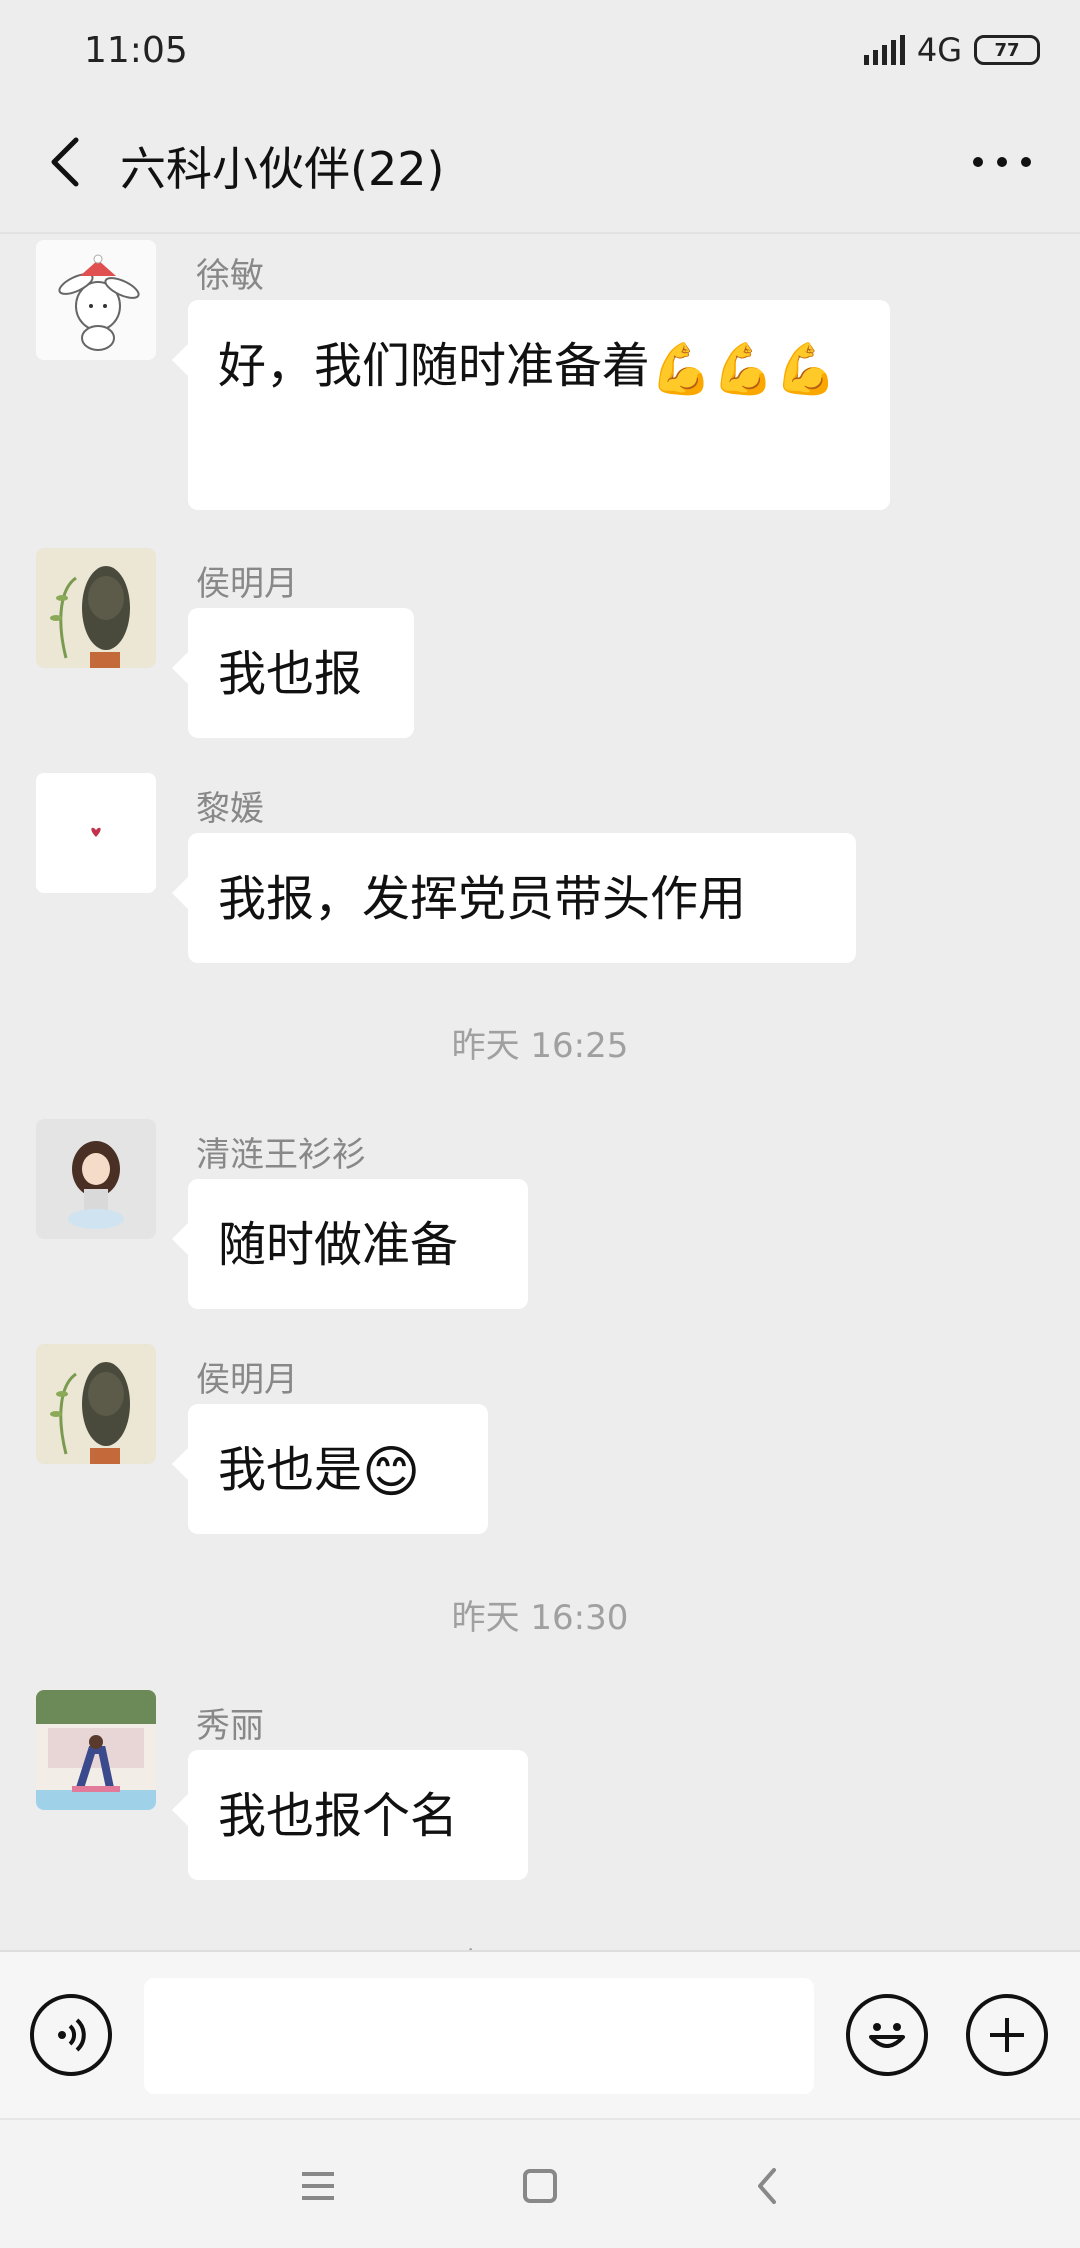  I want to click on nav-back-button, so click(768, 2186).